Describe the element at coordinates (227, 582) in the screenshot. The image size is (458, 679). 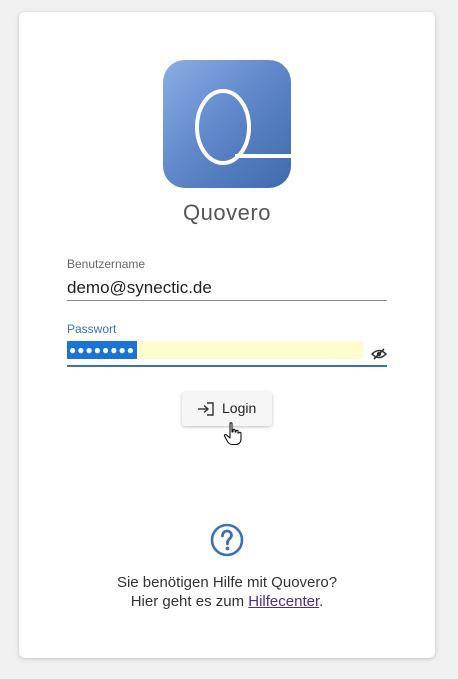
I see `help-line-1: Sie benötigen Hilfe mit Quovero?` at that location.